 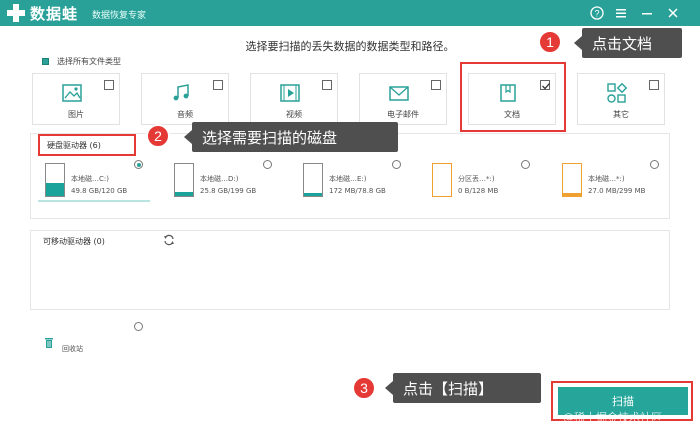 I want to click on drive-name: 本地磁…C:), so click(x=90, y=179).